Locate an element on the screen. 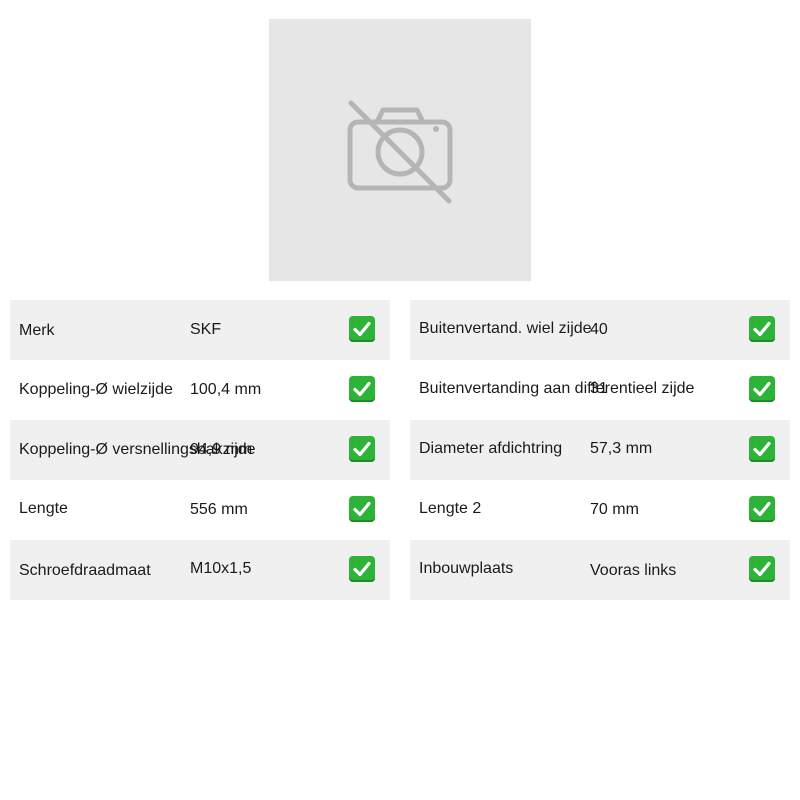  spec-label: Lengte 2 is located at coordinates (450, 508).